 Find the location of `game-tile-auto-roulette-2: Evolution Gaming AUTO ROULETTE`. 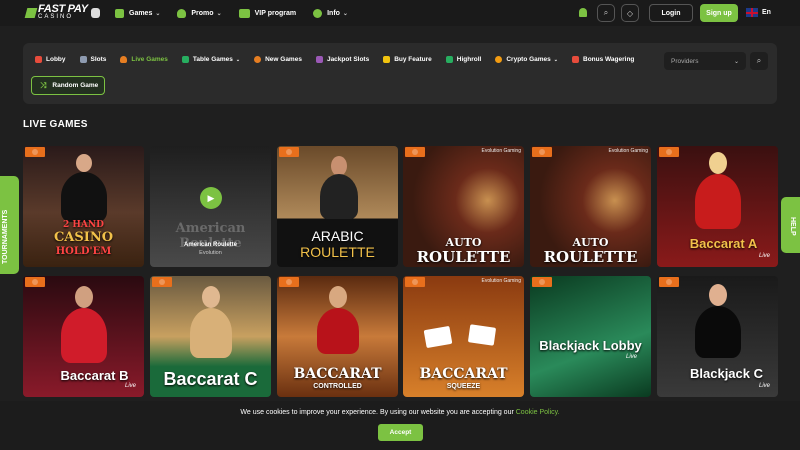

game-tile-auto-roulette-2: Evolution Gaming AUTO ROULETTE is located at coordinates (590, 206).